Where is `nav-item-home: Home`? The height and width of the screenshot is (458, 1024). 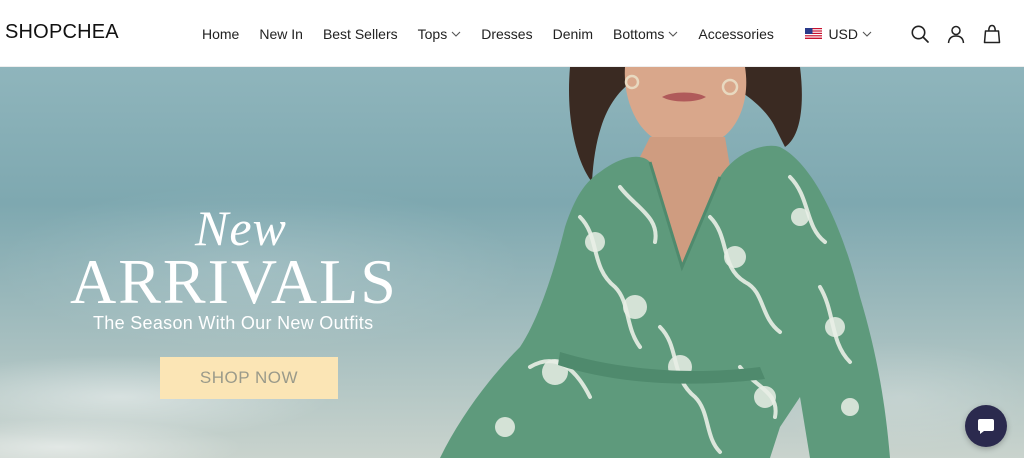 nav-item-home: Home is located at coordinates (220, 34).